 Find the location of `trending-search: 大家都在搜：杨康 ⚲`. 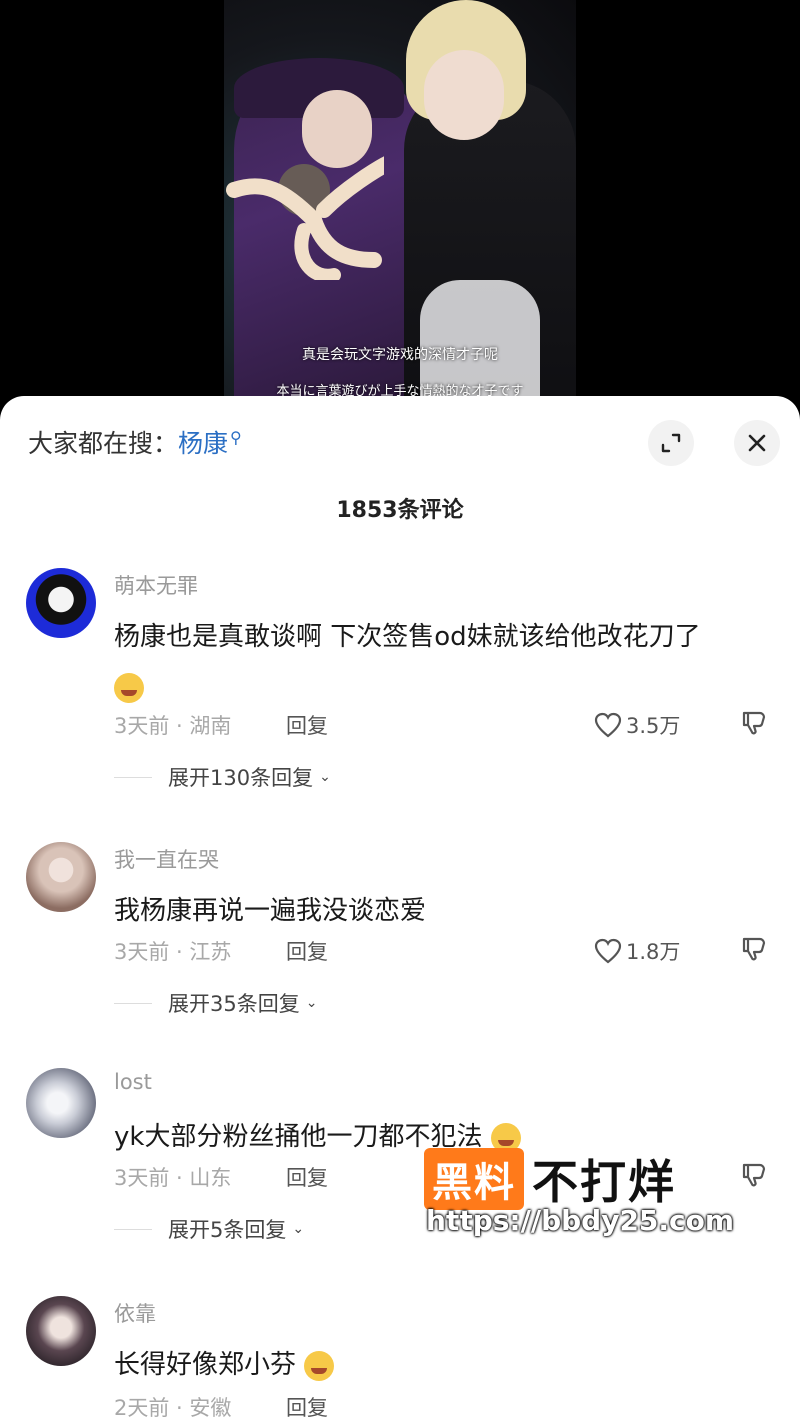

trending-search: 大家都在搜：杨康 ⚲ is located at coordinates (135, 442).